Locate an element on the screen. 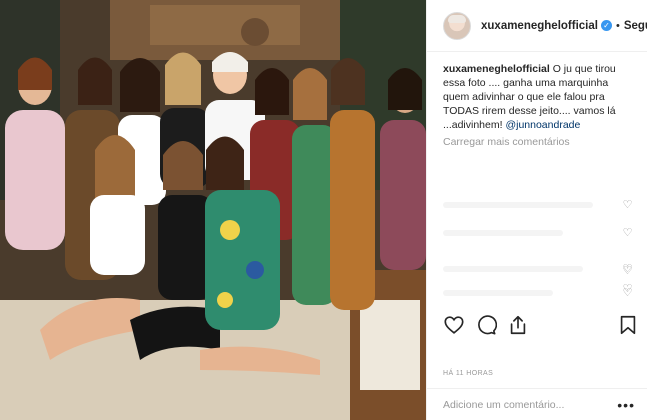 This screenshot has height=420, width=647. post-actions is located at coordinates (541, 325).